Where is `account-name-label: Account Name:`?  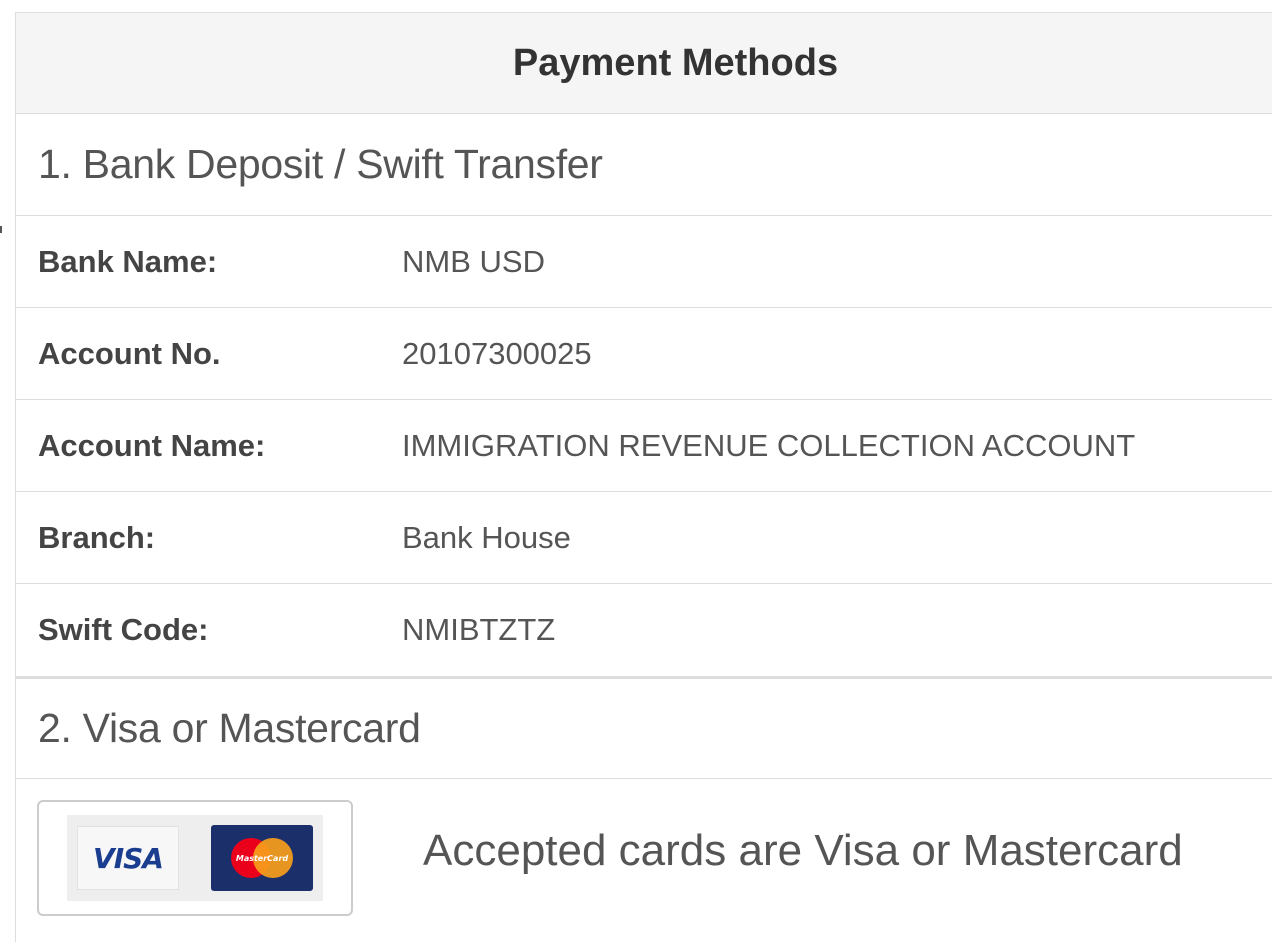 account-name-label: Account Name: is located at coordinates (152, 445).